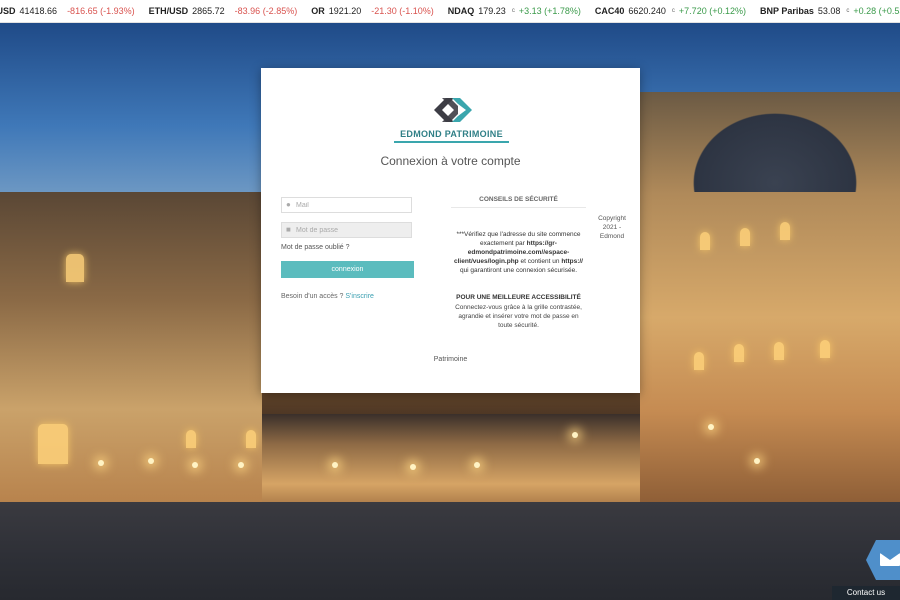 The width and height of the screenshot is (900, 600). I want to click on contact-us-button: Contact us, so click(866, 593).